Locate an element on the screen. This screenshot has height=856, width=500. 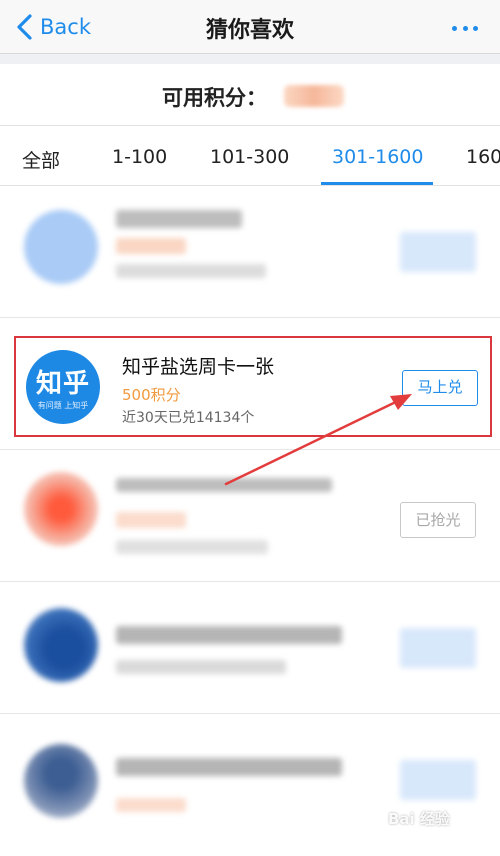
points-value-blurred is located at coordinates (314, 96).